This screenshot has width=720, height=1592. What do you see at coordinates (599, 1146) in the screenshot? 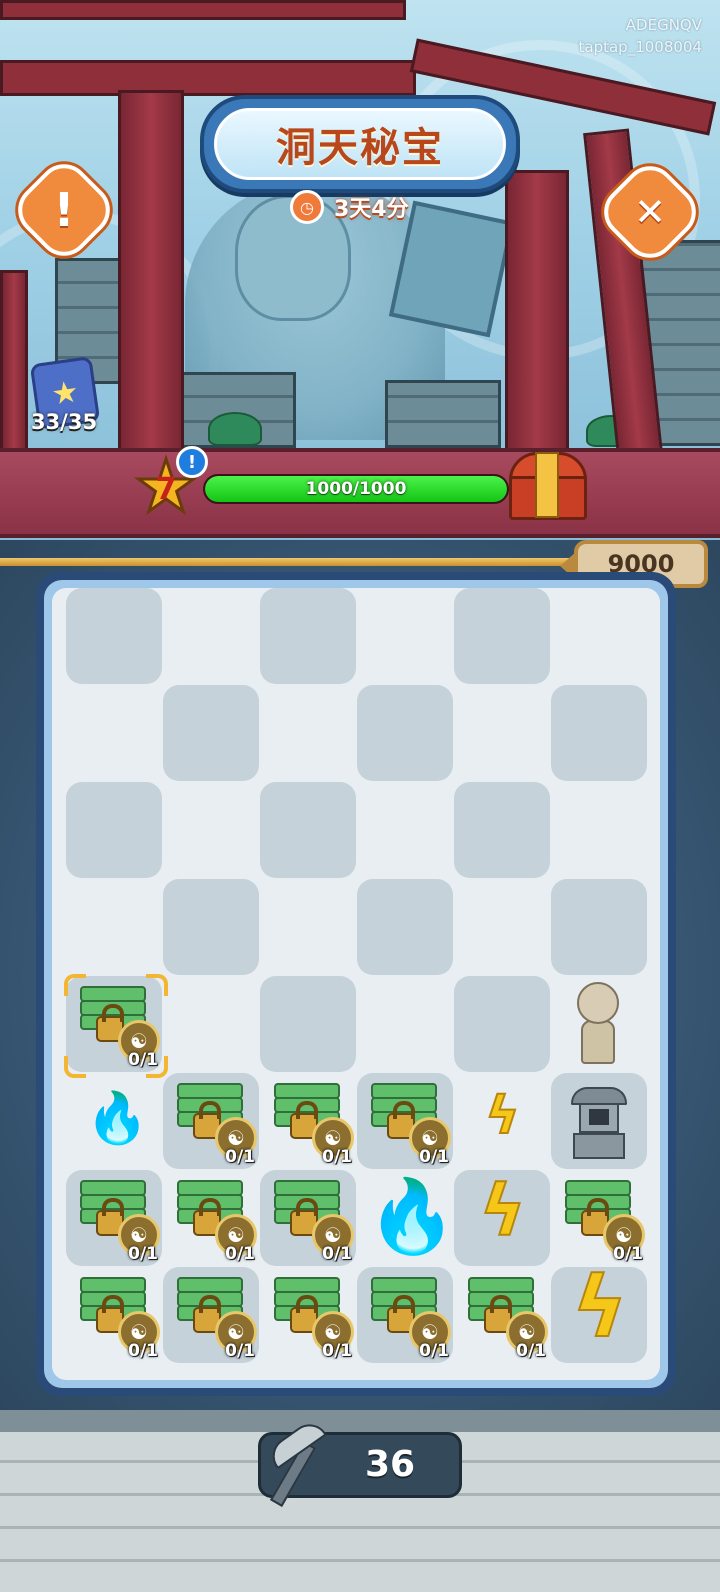
I see `lantern-base` at bounding box center [599, 1146].